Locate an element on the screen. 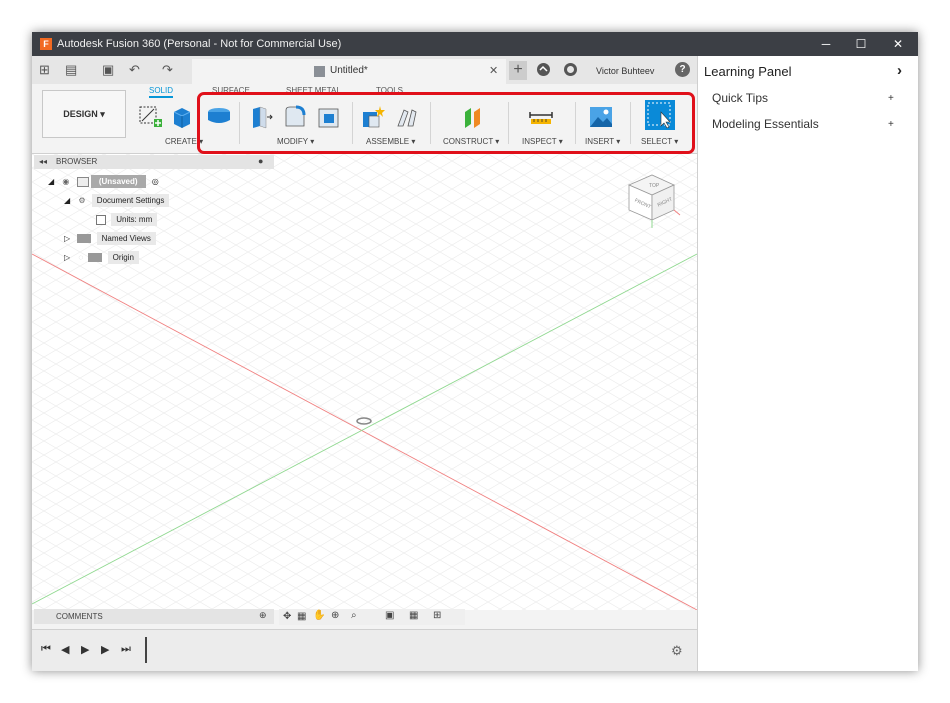  box-icon is located at coordinates (183, 117).